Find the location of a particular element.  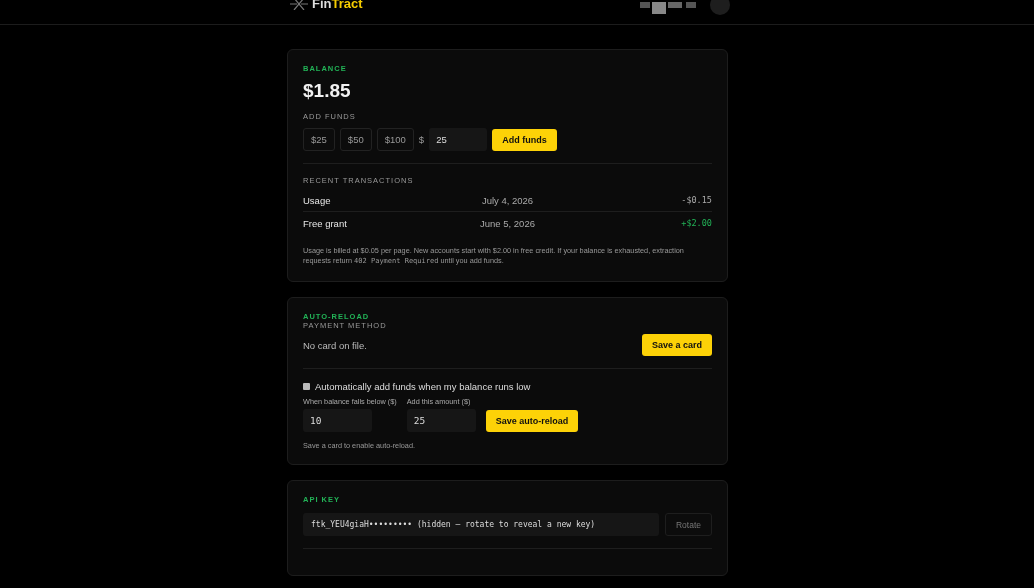

logo-icon is located at coordinates (299, 5).